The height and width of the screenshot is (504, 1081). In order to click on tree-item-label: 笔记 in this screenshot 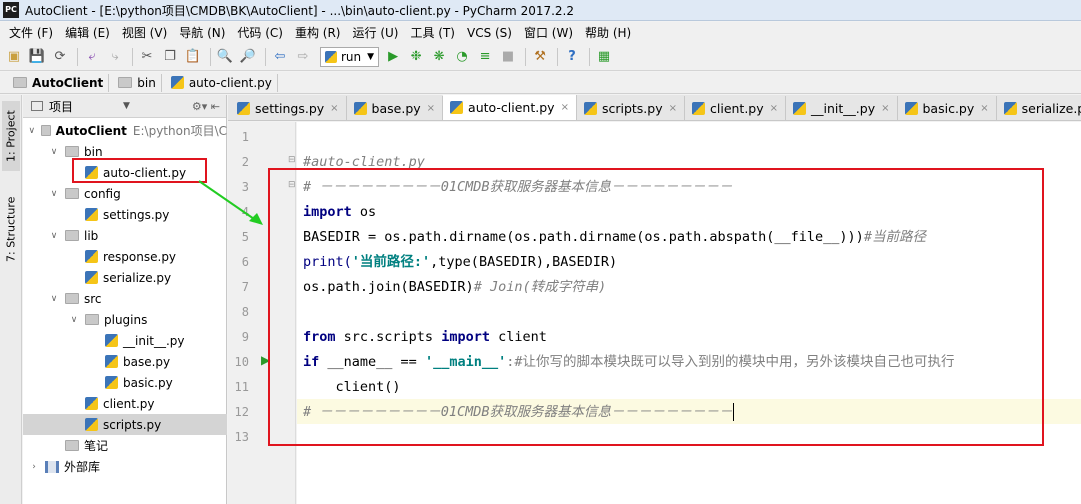, I will do `click(96, 446)`.